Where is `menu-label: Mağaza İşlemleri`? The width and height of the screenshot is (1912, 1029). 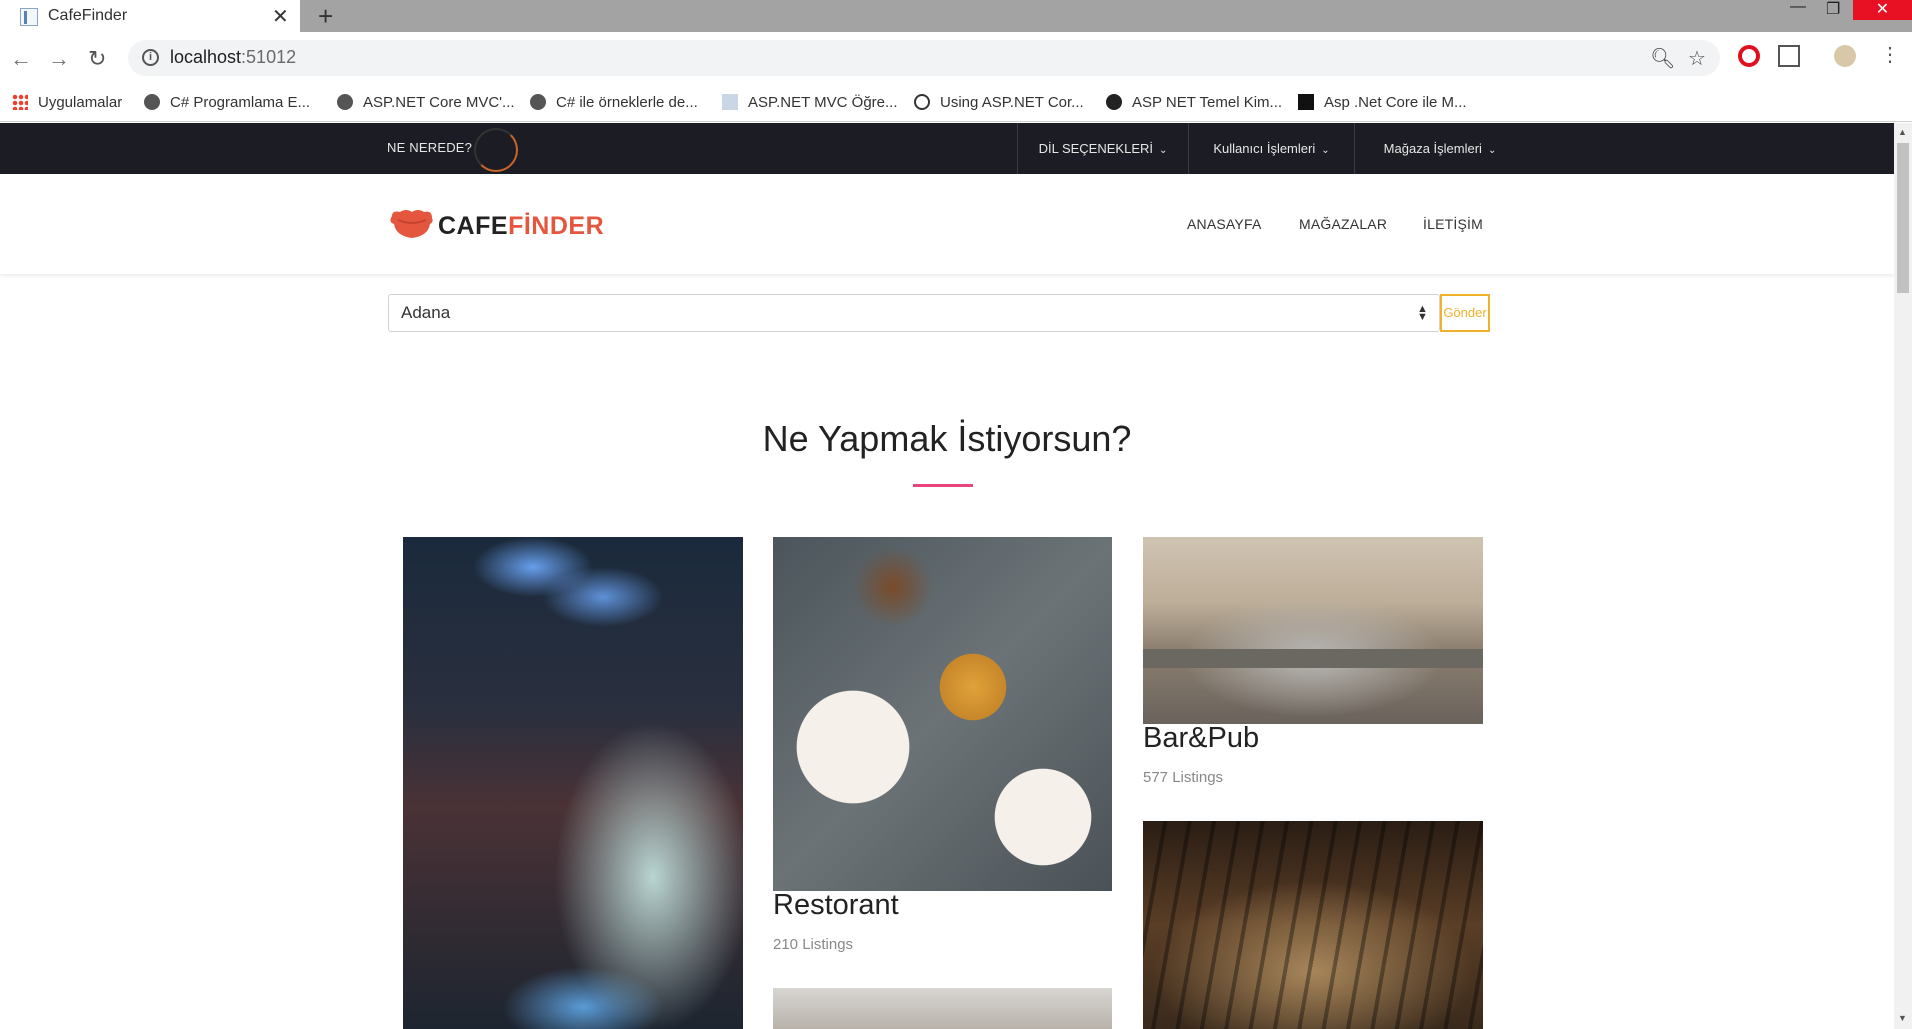
menu-label: Mağaza İşlemleri is located at coordinates (1432, 148).